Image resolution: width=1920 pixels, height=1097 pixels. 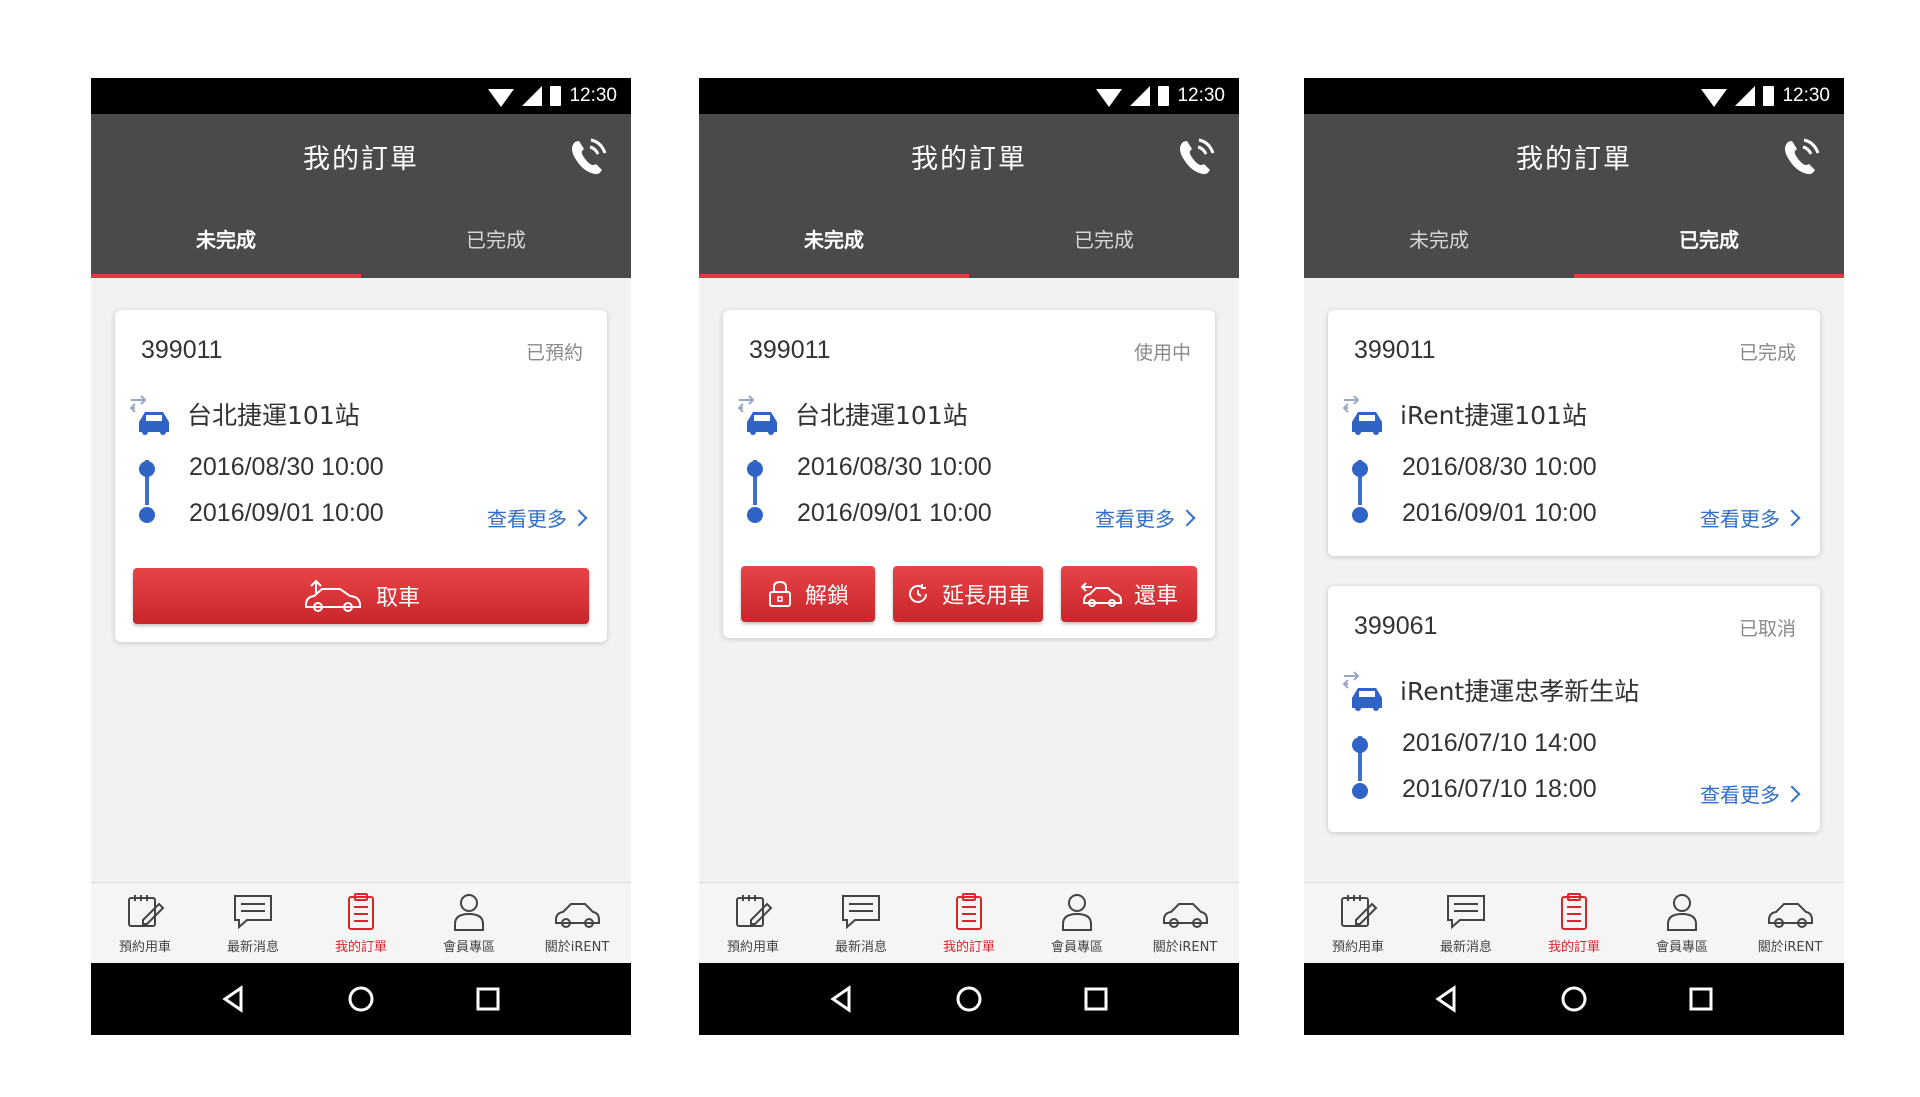 What do you see at coordinates (532, 96) in the screenshot?
I see `signal-icon` at bounding box center [532, 96].